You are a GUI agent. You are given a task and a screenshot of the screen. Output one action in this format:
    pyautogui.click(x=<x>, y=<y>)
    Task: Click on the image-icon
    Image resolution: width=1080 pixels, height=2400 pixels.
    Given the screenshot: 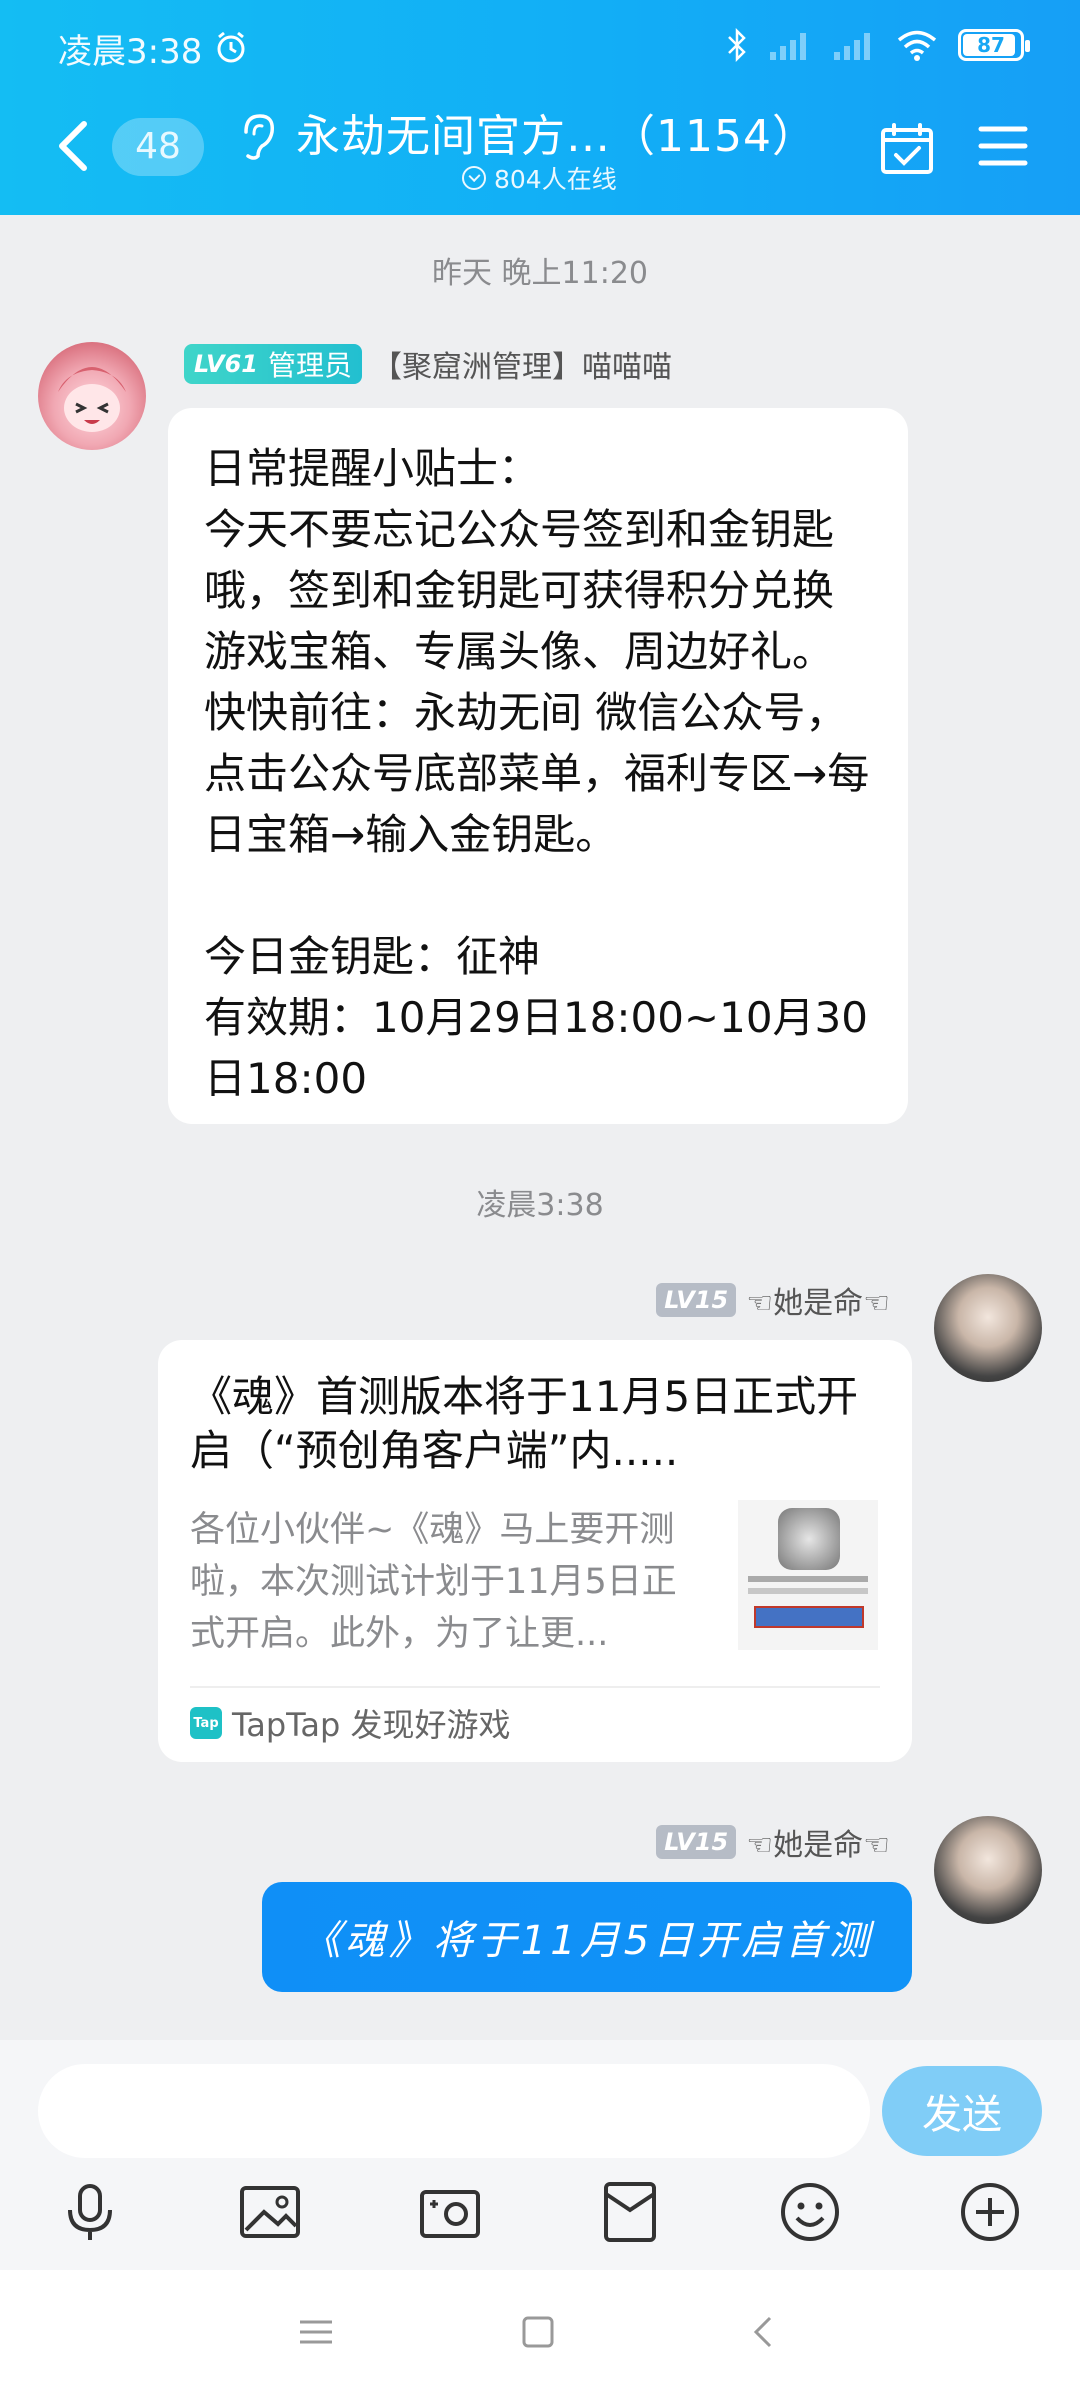 What is the action you would take?
    pyautogui.click(x=270, y=2212)
    